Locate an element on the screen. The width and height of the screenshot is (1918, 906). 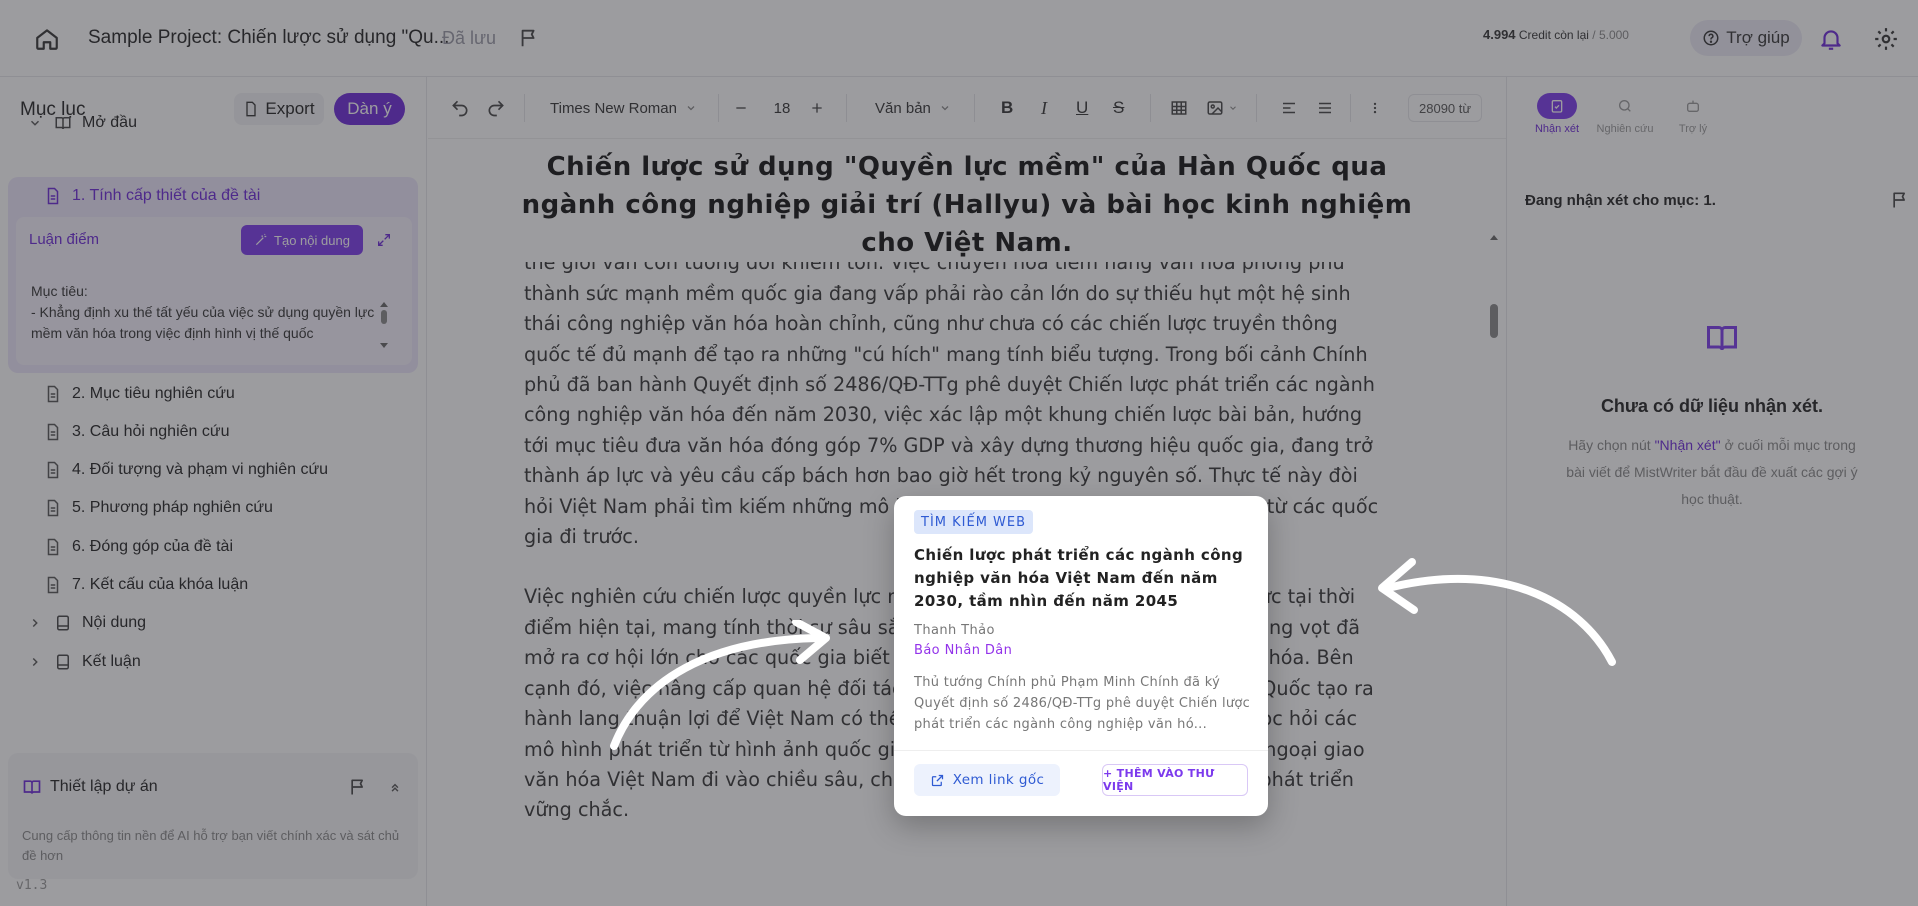
view-original-link-button: Xem link gốc is located at coordinates (987, 780).